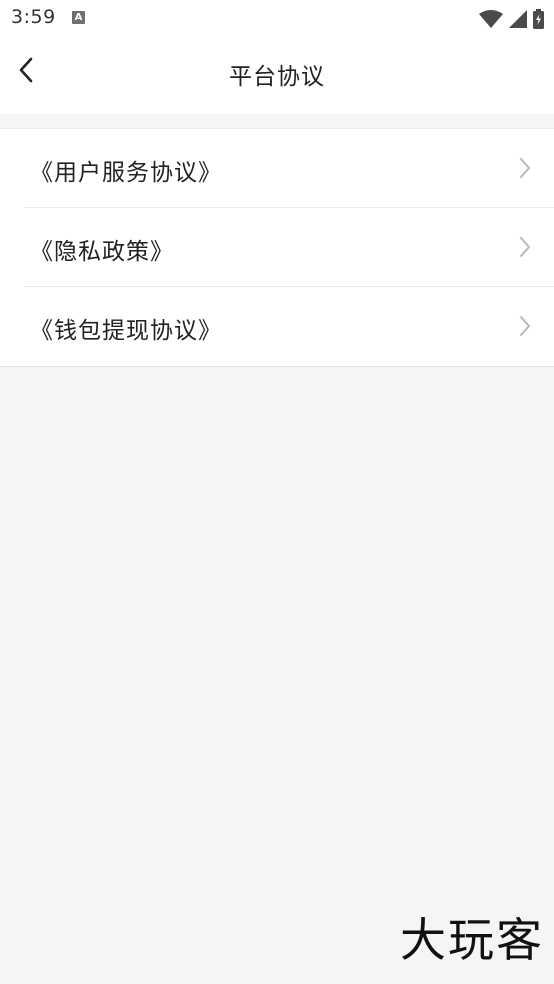 The width and height of the screenshot is (554, 984). I want to click on status-bar: 3:59 A, so click(277, 19).